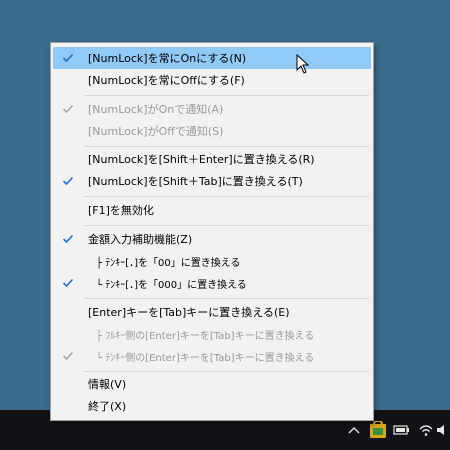 Image resolution: width=450 pixels, height=450 pixels. What do you see at coordinates (156, 109) in the screenshot?
I see `menu-item-label: [NumLock]がOnで通知(A)` at bounding box center [156, 109].